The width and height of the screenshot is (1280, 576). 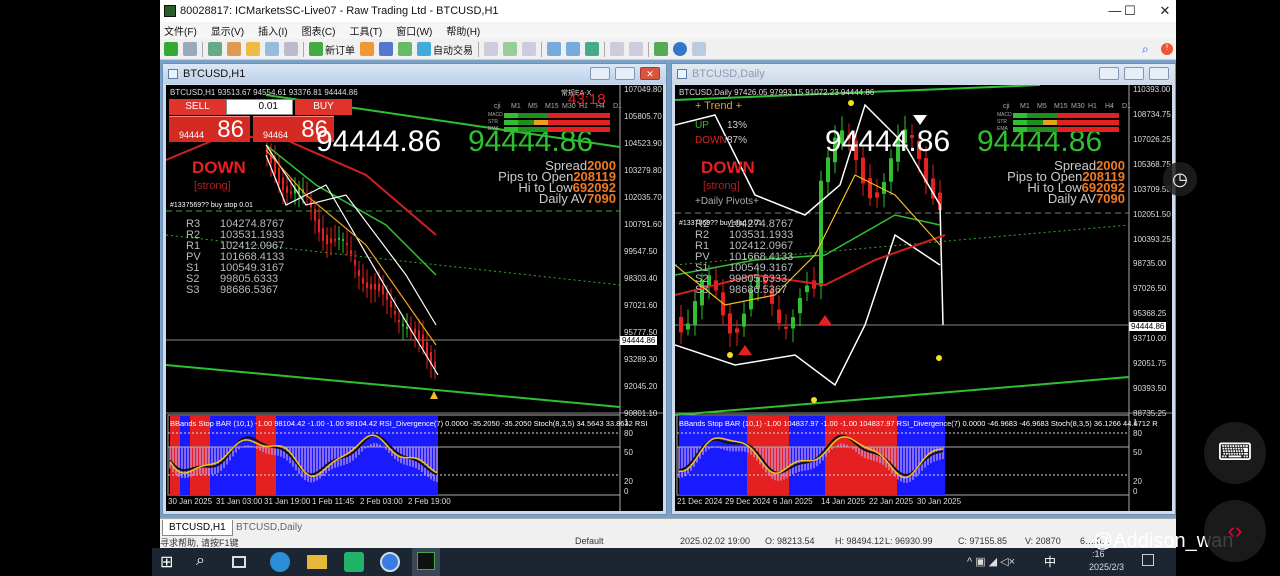 I want to click on mtf-column-label: M15, so click(x=1061, y=106).